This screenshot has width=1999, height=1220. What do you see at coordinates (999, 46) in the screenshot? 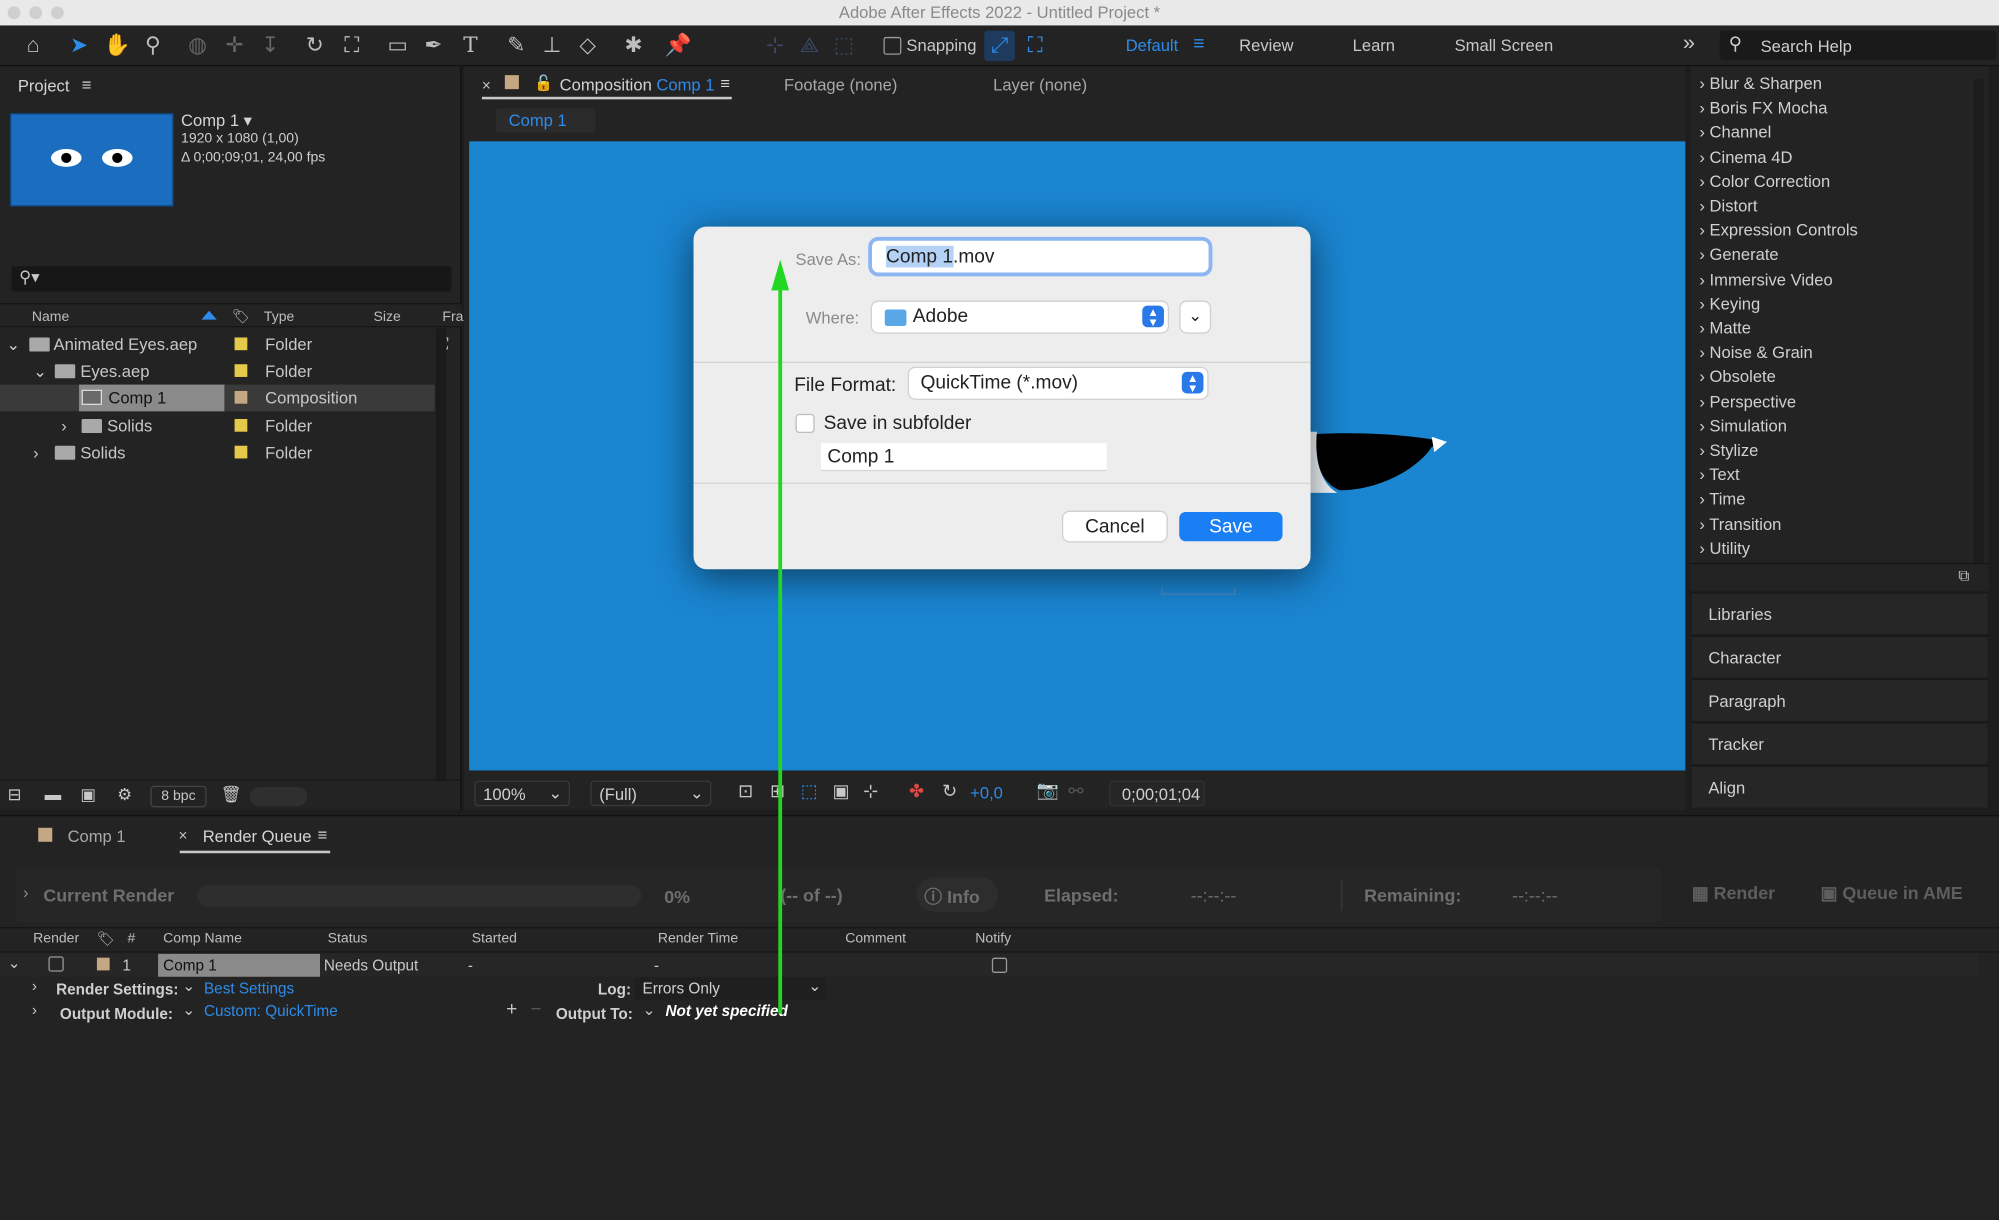
I see `snap-edges-icon: ⤢` at bounding box center [999, 46].